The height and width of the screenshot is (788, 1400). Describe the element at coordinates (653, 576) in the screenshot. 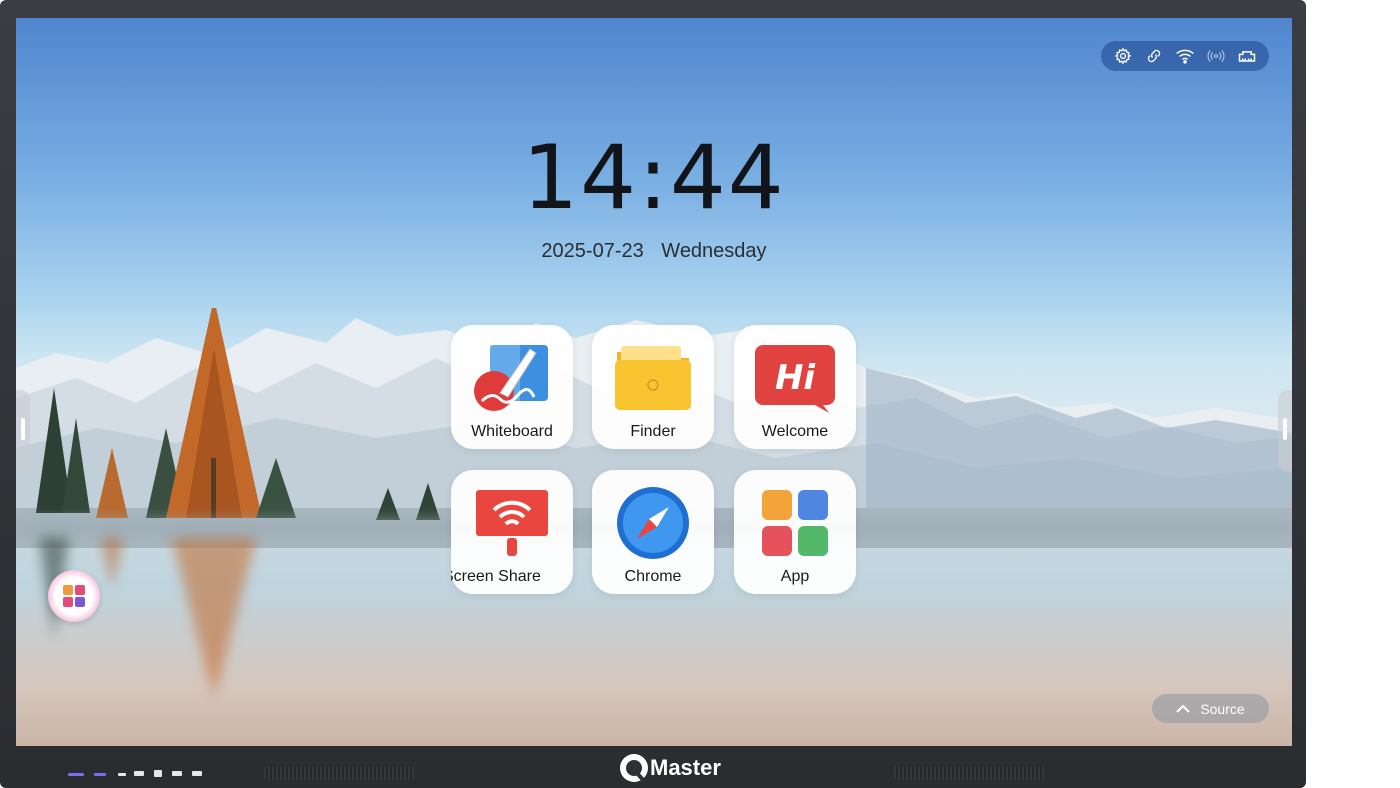

I see `app-label: Chrome` at that location.